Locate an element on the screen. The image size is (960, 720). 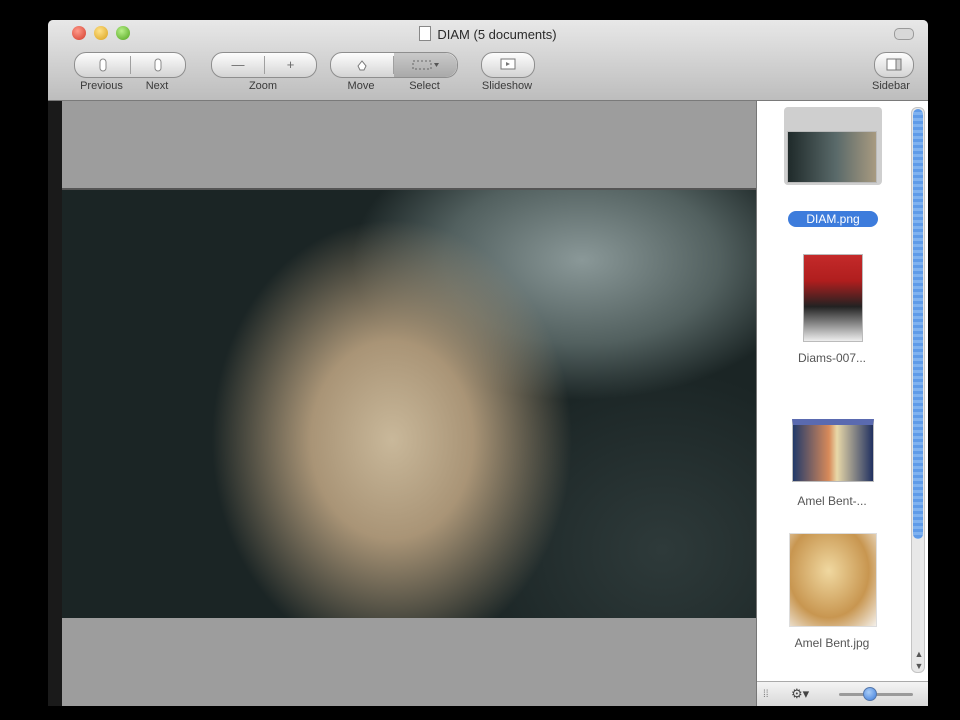
previous-next-control is located at coordinates (130, 65).